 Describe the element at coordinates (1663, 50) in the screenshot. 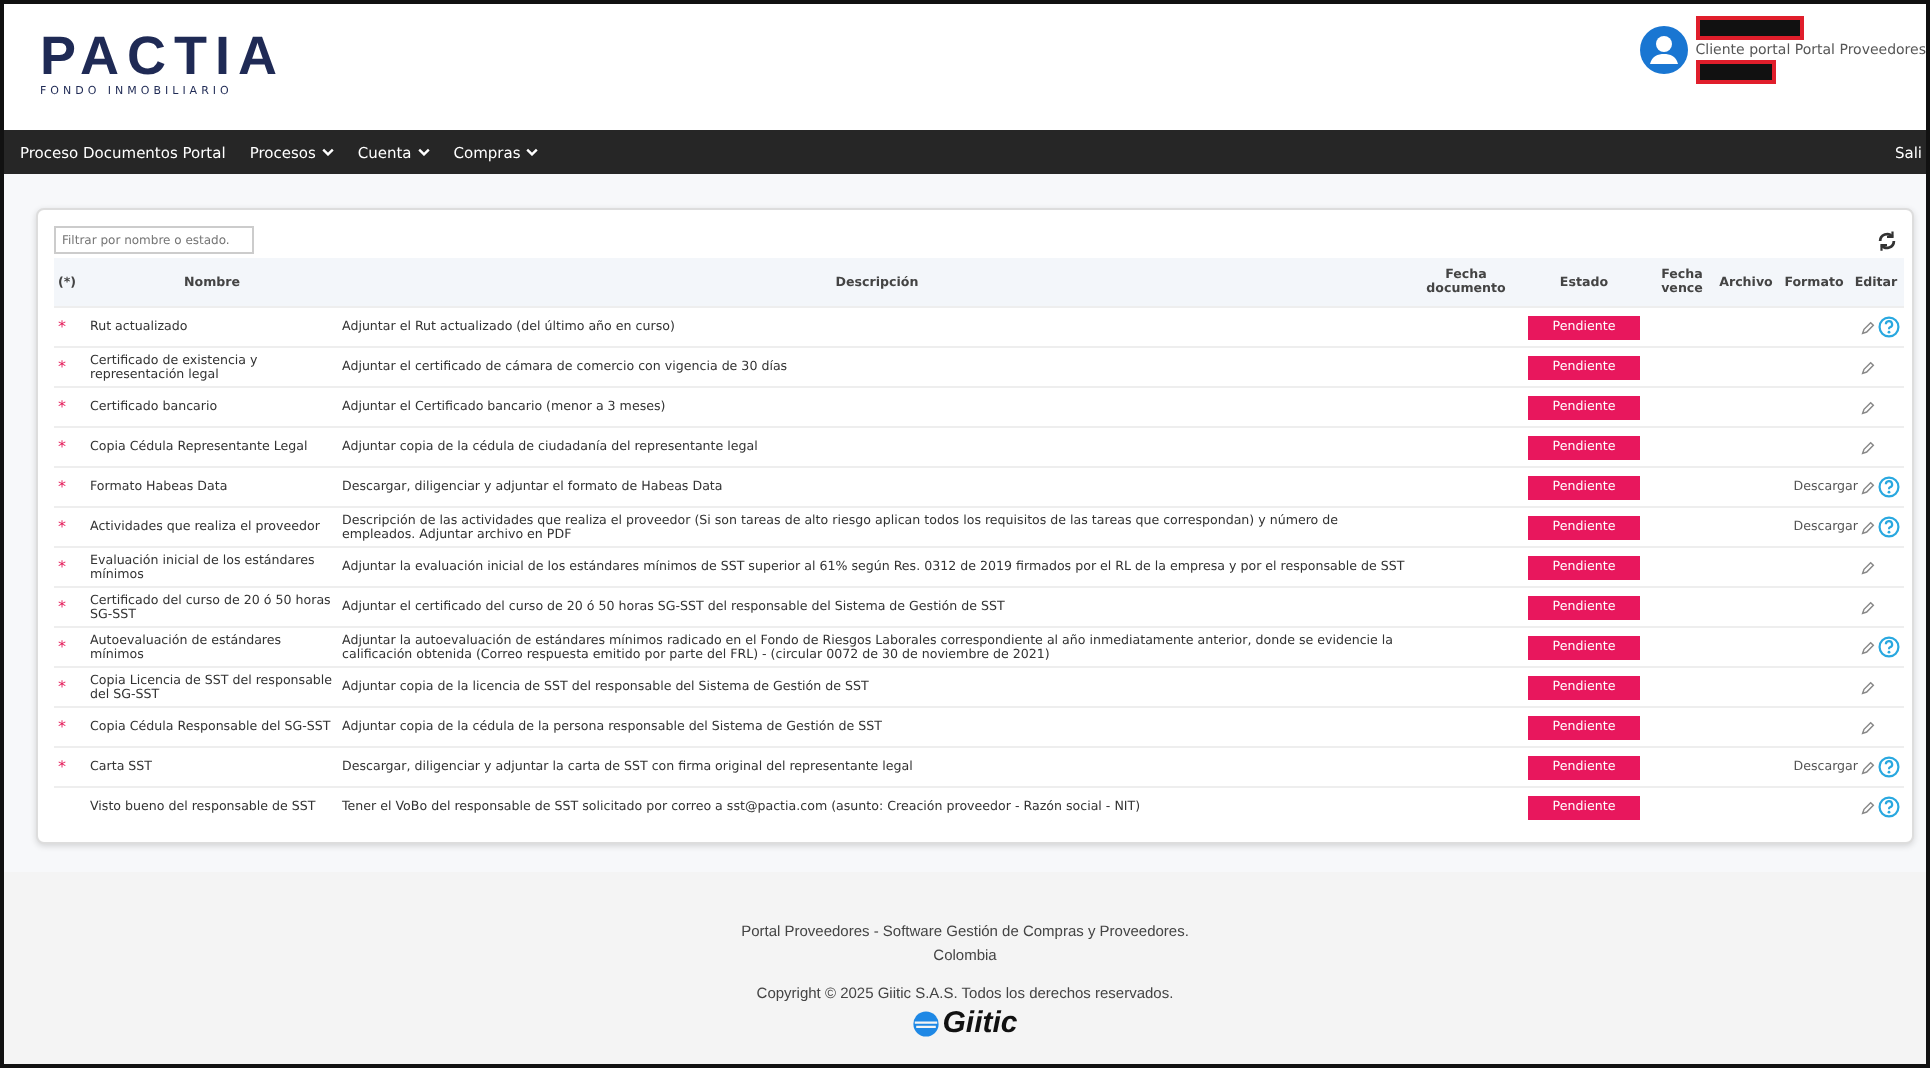

I see `user-avatar-icon` at that location.